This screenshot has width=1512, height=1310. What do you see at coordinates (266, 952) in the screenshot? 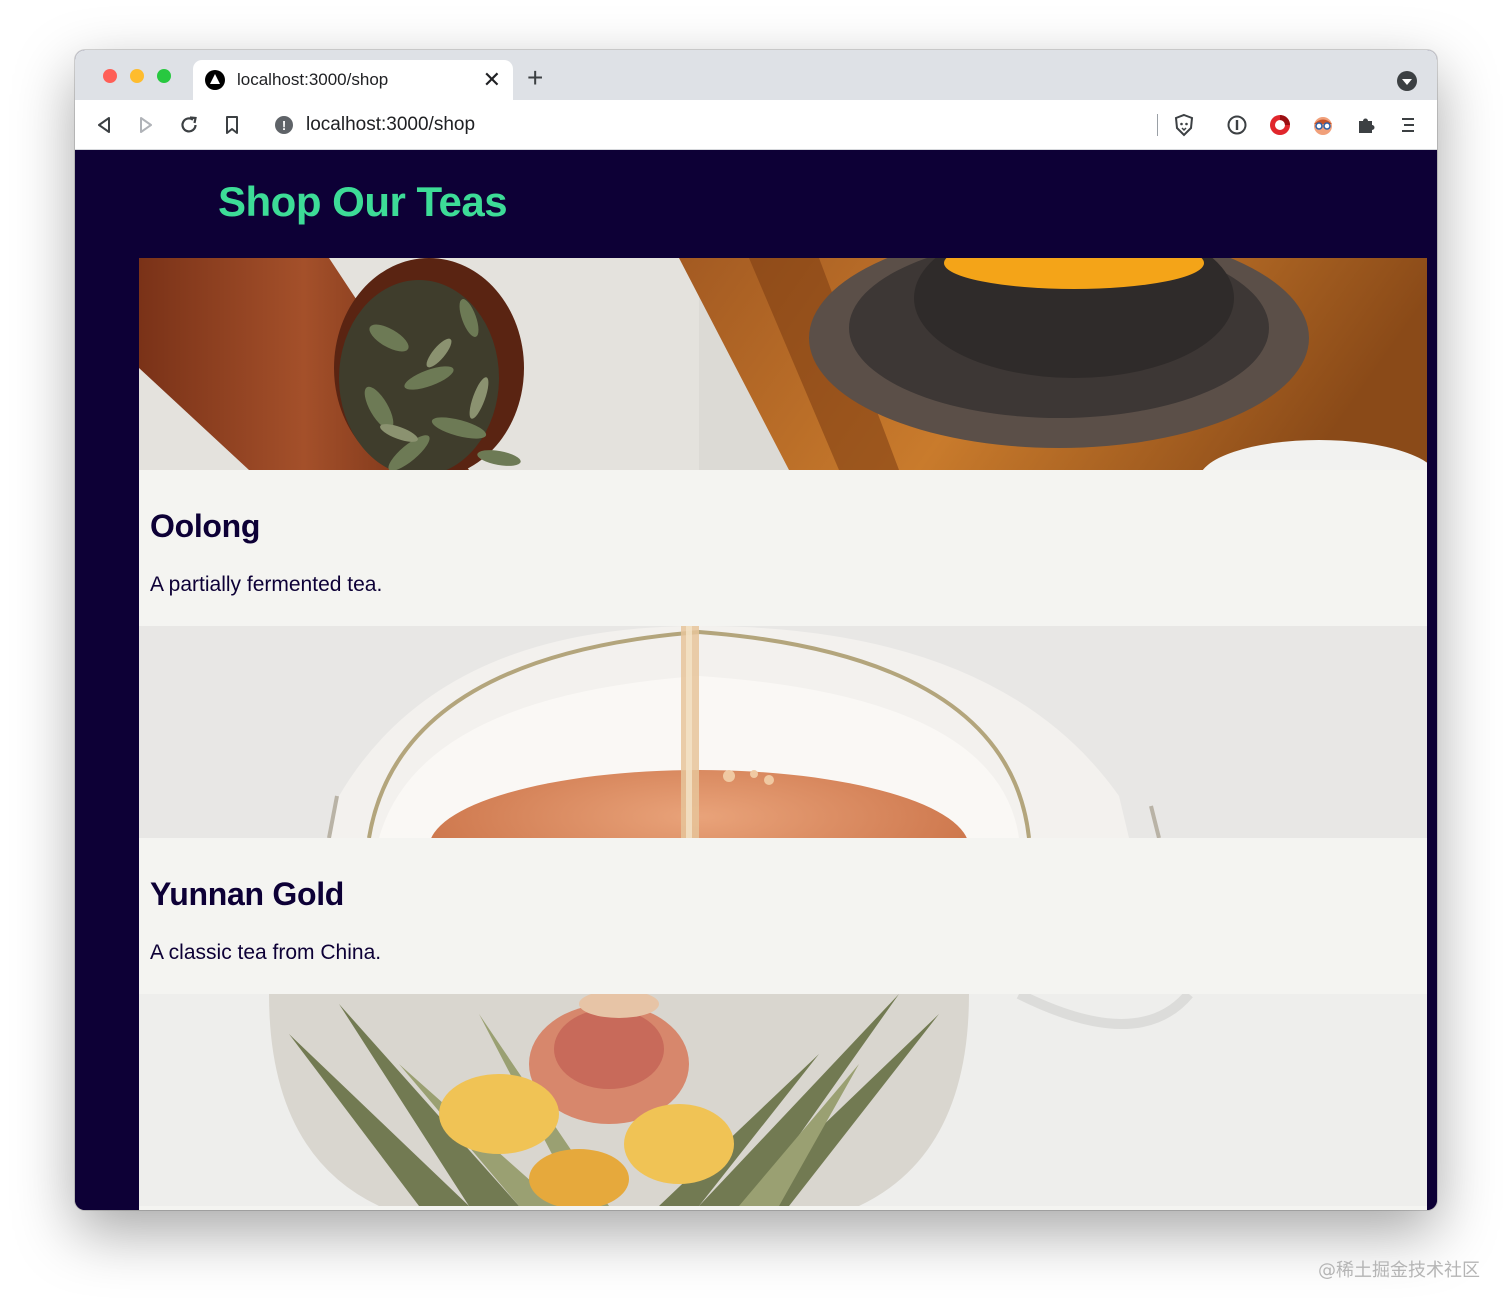
I see `tea-description: A classic tea from China.` at bounding box center [266, 952].